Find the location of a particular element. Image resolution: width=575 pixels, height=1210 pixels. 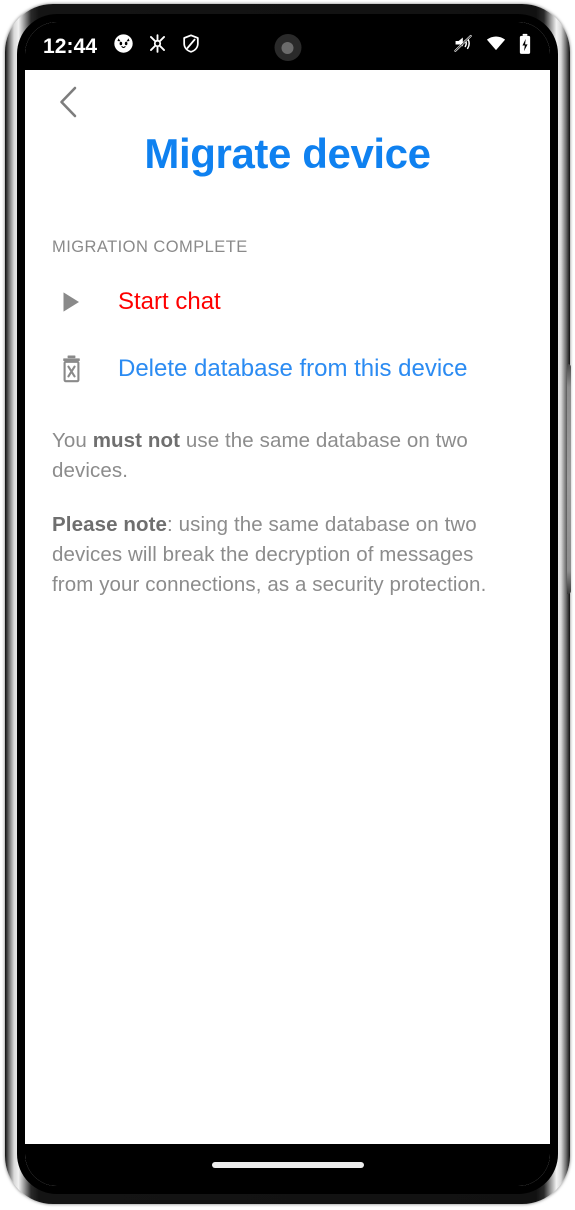

volume-mute-icon is located at coordinates (463, 46).